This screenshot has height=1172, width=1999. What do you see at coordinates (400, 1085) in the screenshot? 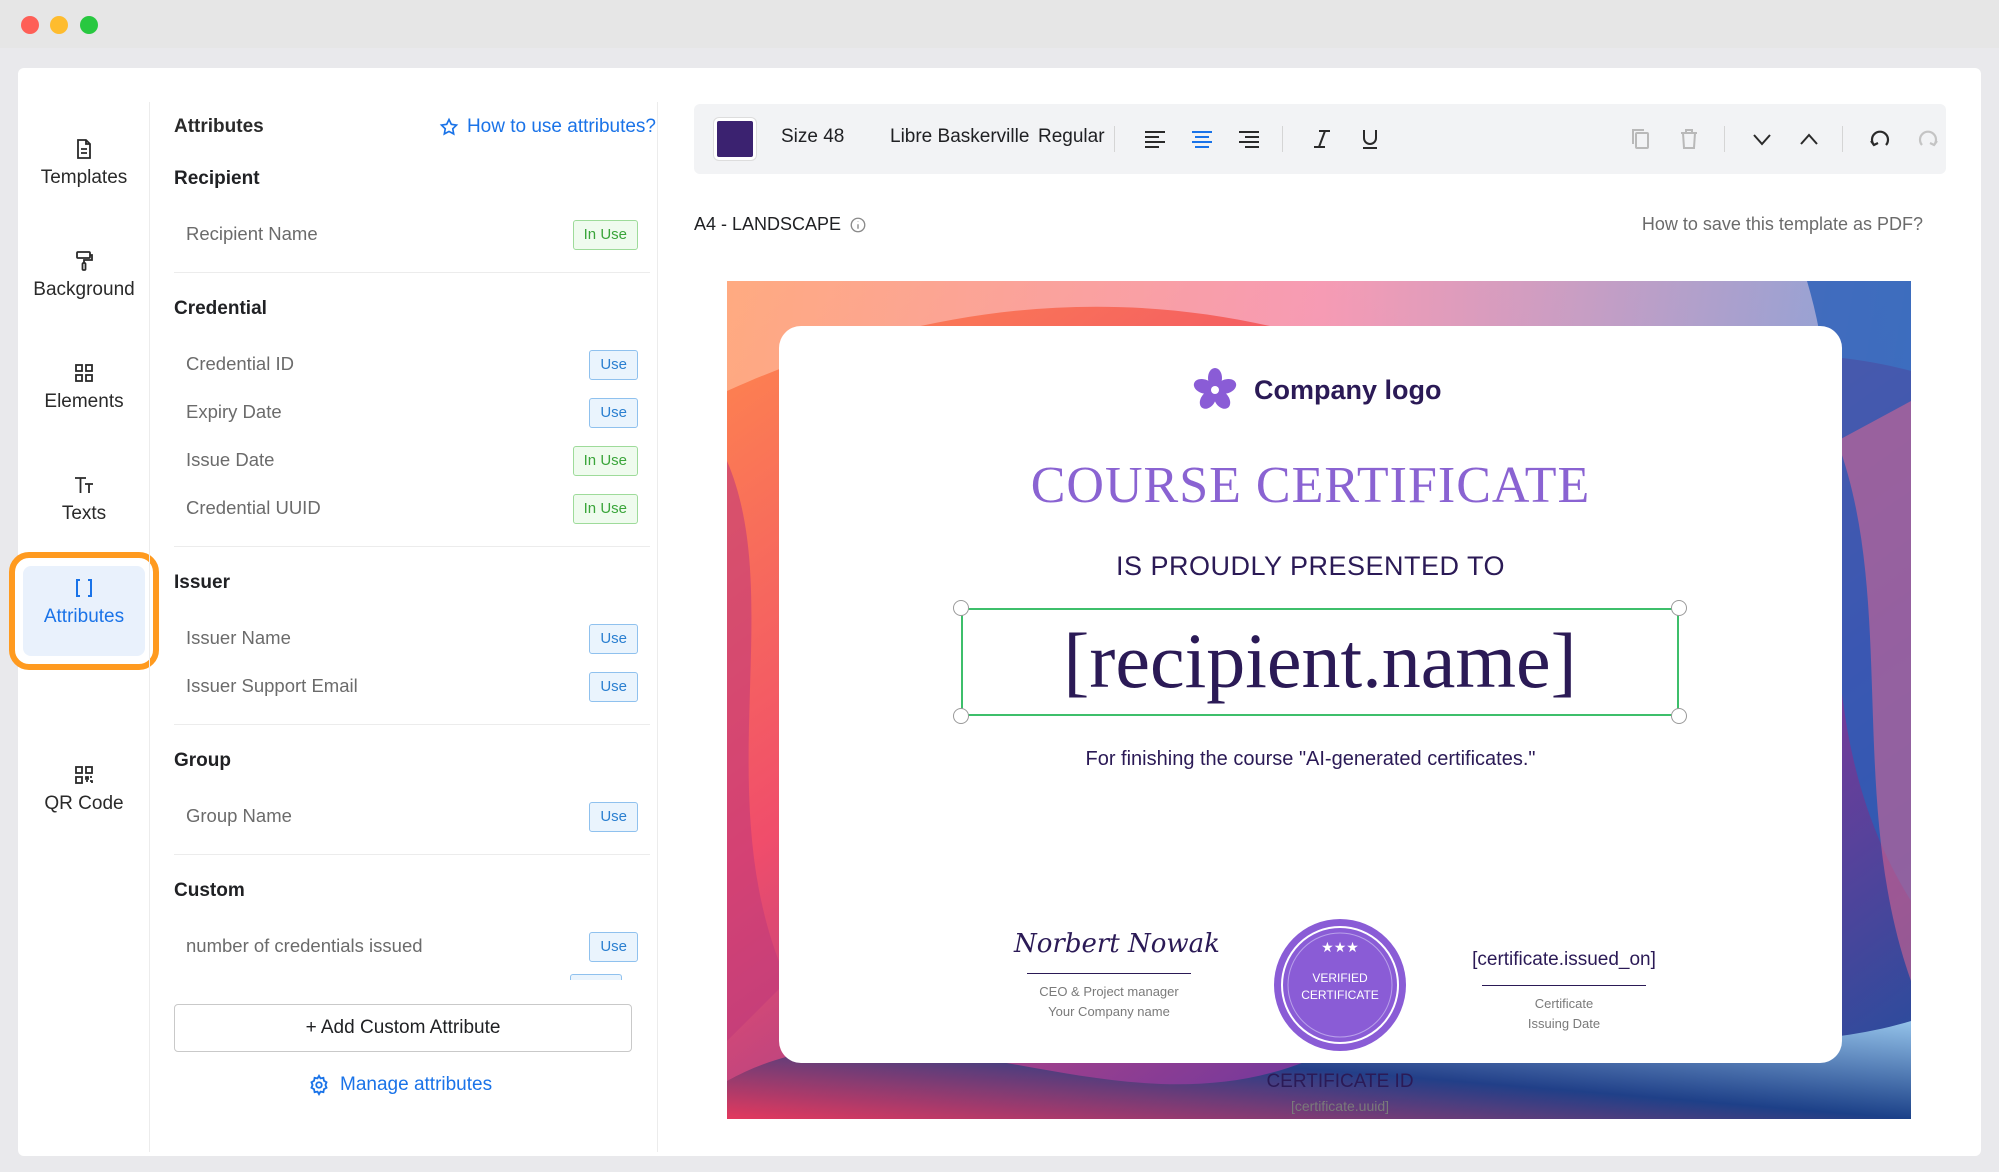
I see `manage-attributes-link: Manage attributes` at bounding box center [400, 1085].